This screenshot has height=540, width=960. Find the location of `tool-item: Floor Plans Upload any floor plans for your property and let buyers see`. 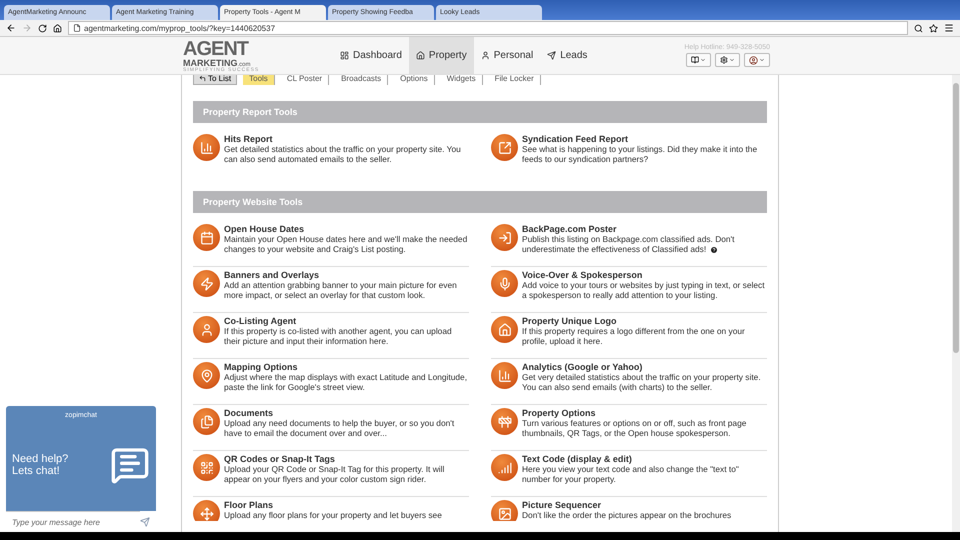

tool-item: Floor Plans Upload any floor plans for your property and let buyers see is located at coordinates (331, 509).